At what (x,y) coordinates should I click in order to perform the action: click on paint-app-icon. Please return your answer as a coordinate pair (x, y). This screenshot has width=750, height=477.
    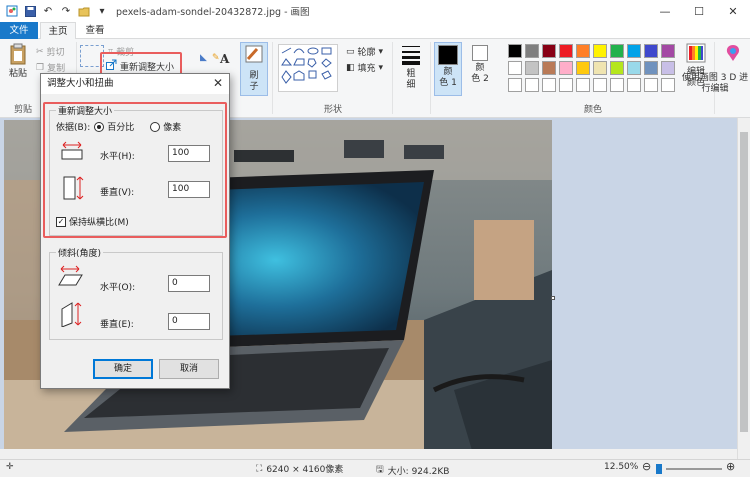
    Looking at the image, I should click on (12, 11).